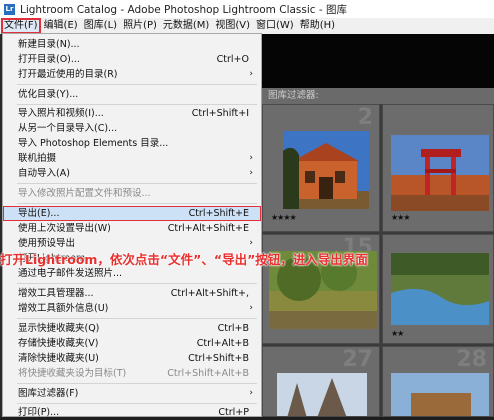 The width and height of the screenshot is (494, 420). I want to click on menu-item-set-target-collection: 将快捷收藏夹设为目标(T) Ctrl+Shift+Alt+B, so click(133, 373).